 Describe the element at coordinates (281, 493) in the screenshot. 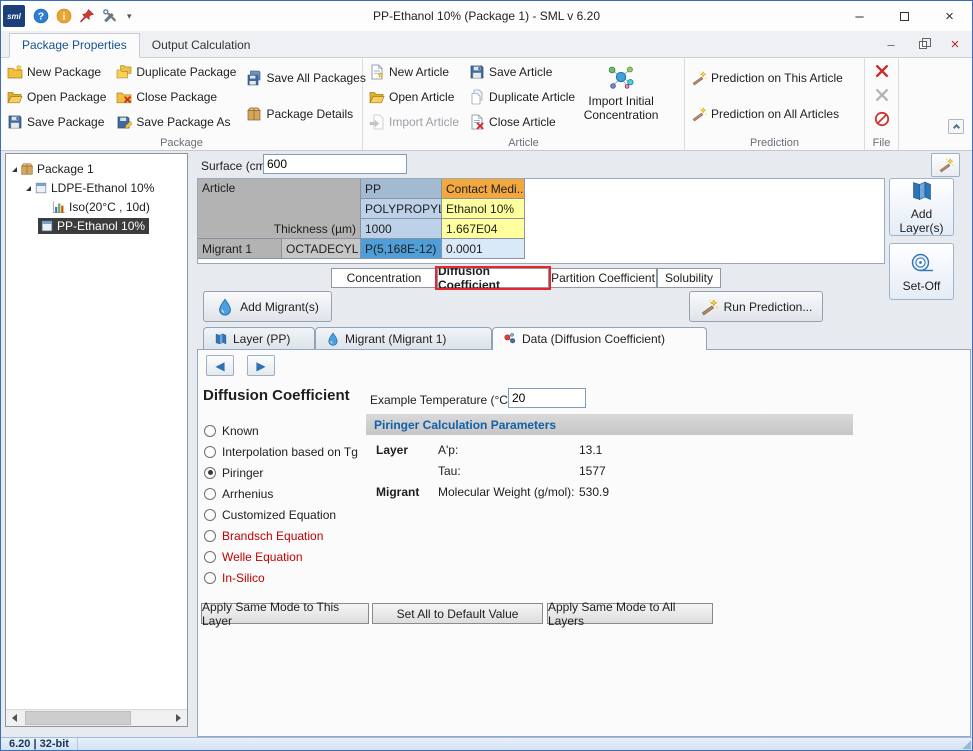

I see `radio-arrhenius: Arrhenius` at that location.